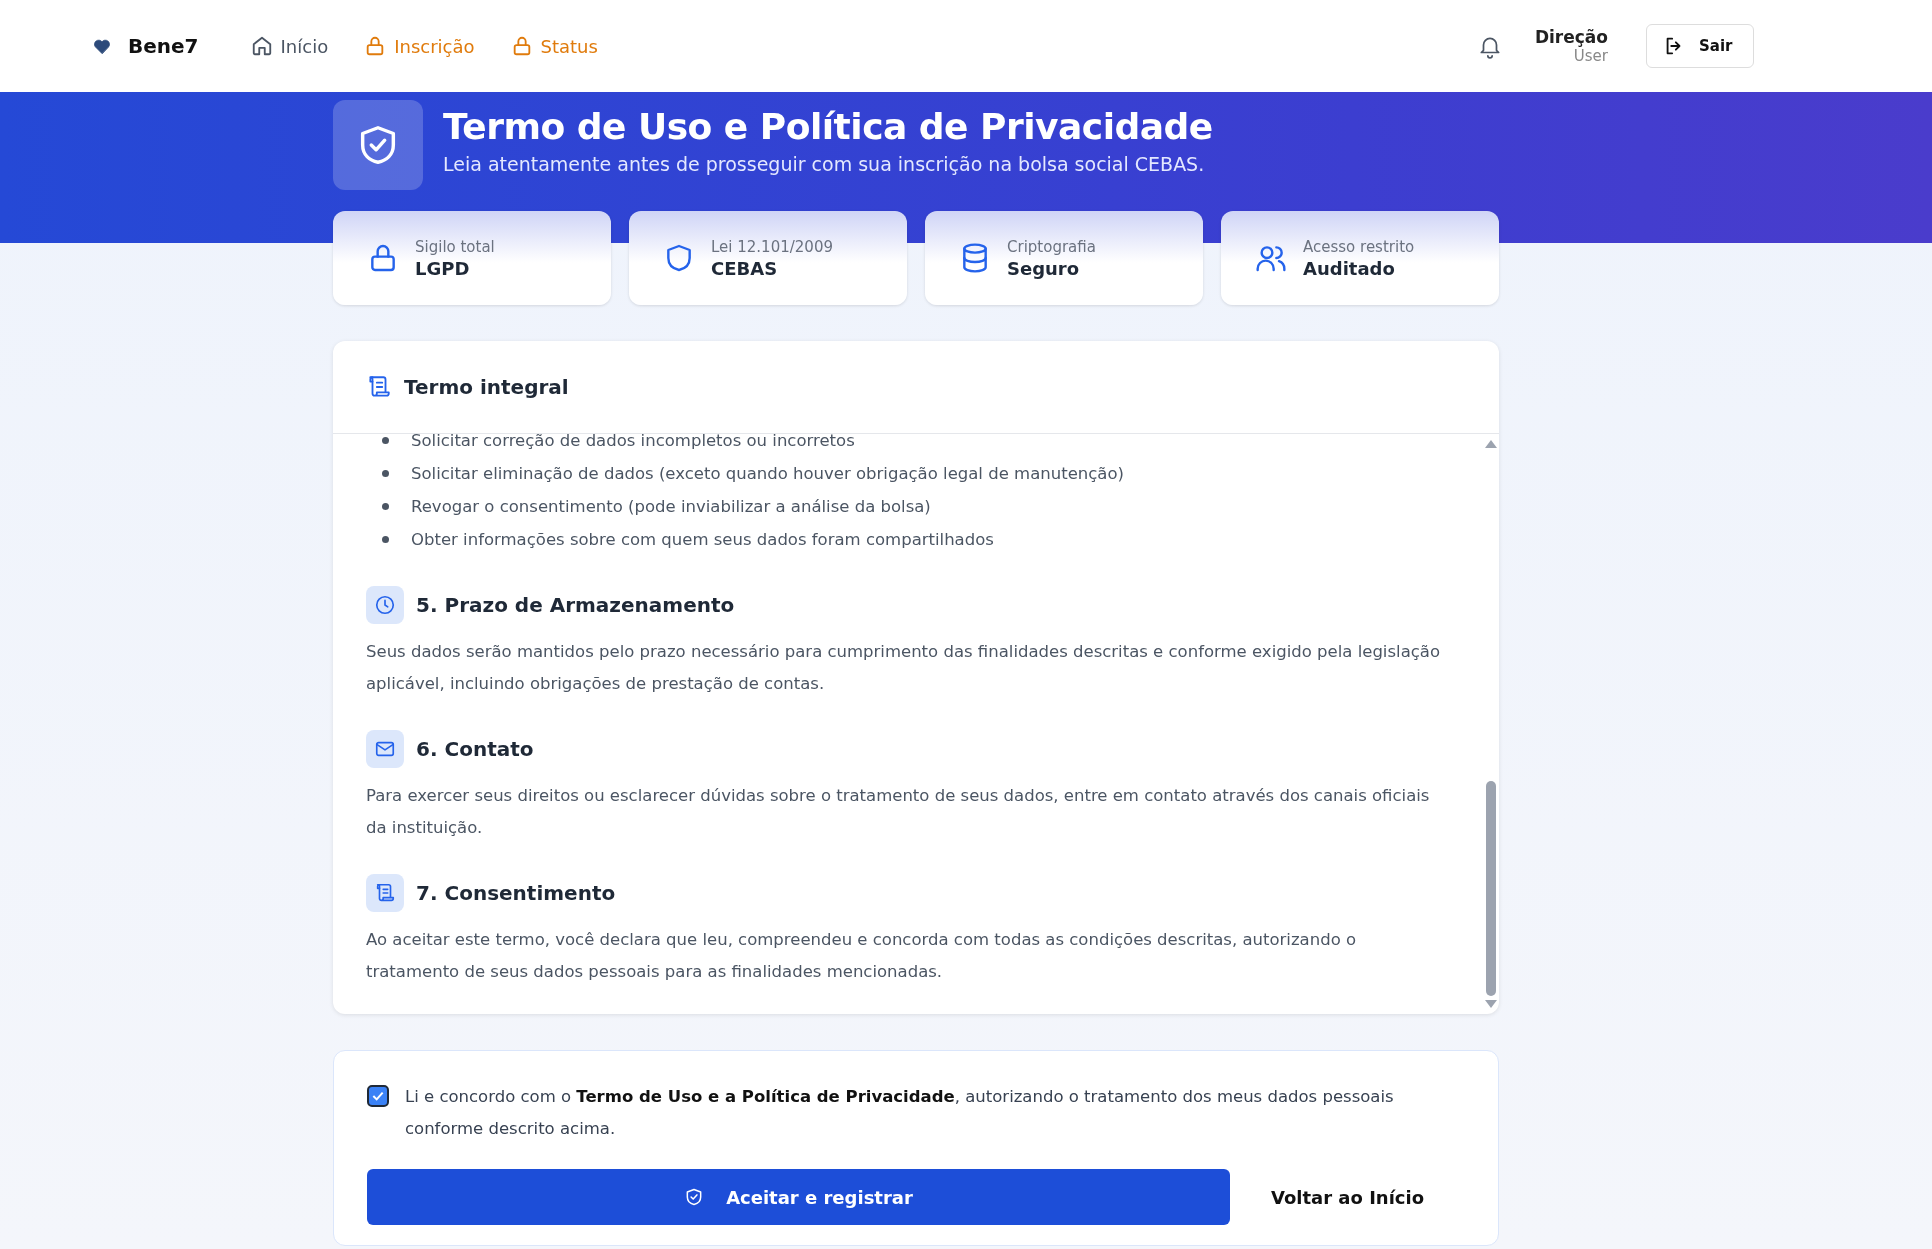 This screenshot has height=1249, width=1932. What do you see at coordinates (1044, 268) in the screenshot?
I see `stat-value: Seguro` at bounding box center [1044, 268].